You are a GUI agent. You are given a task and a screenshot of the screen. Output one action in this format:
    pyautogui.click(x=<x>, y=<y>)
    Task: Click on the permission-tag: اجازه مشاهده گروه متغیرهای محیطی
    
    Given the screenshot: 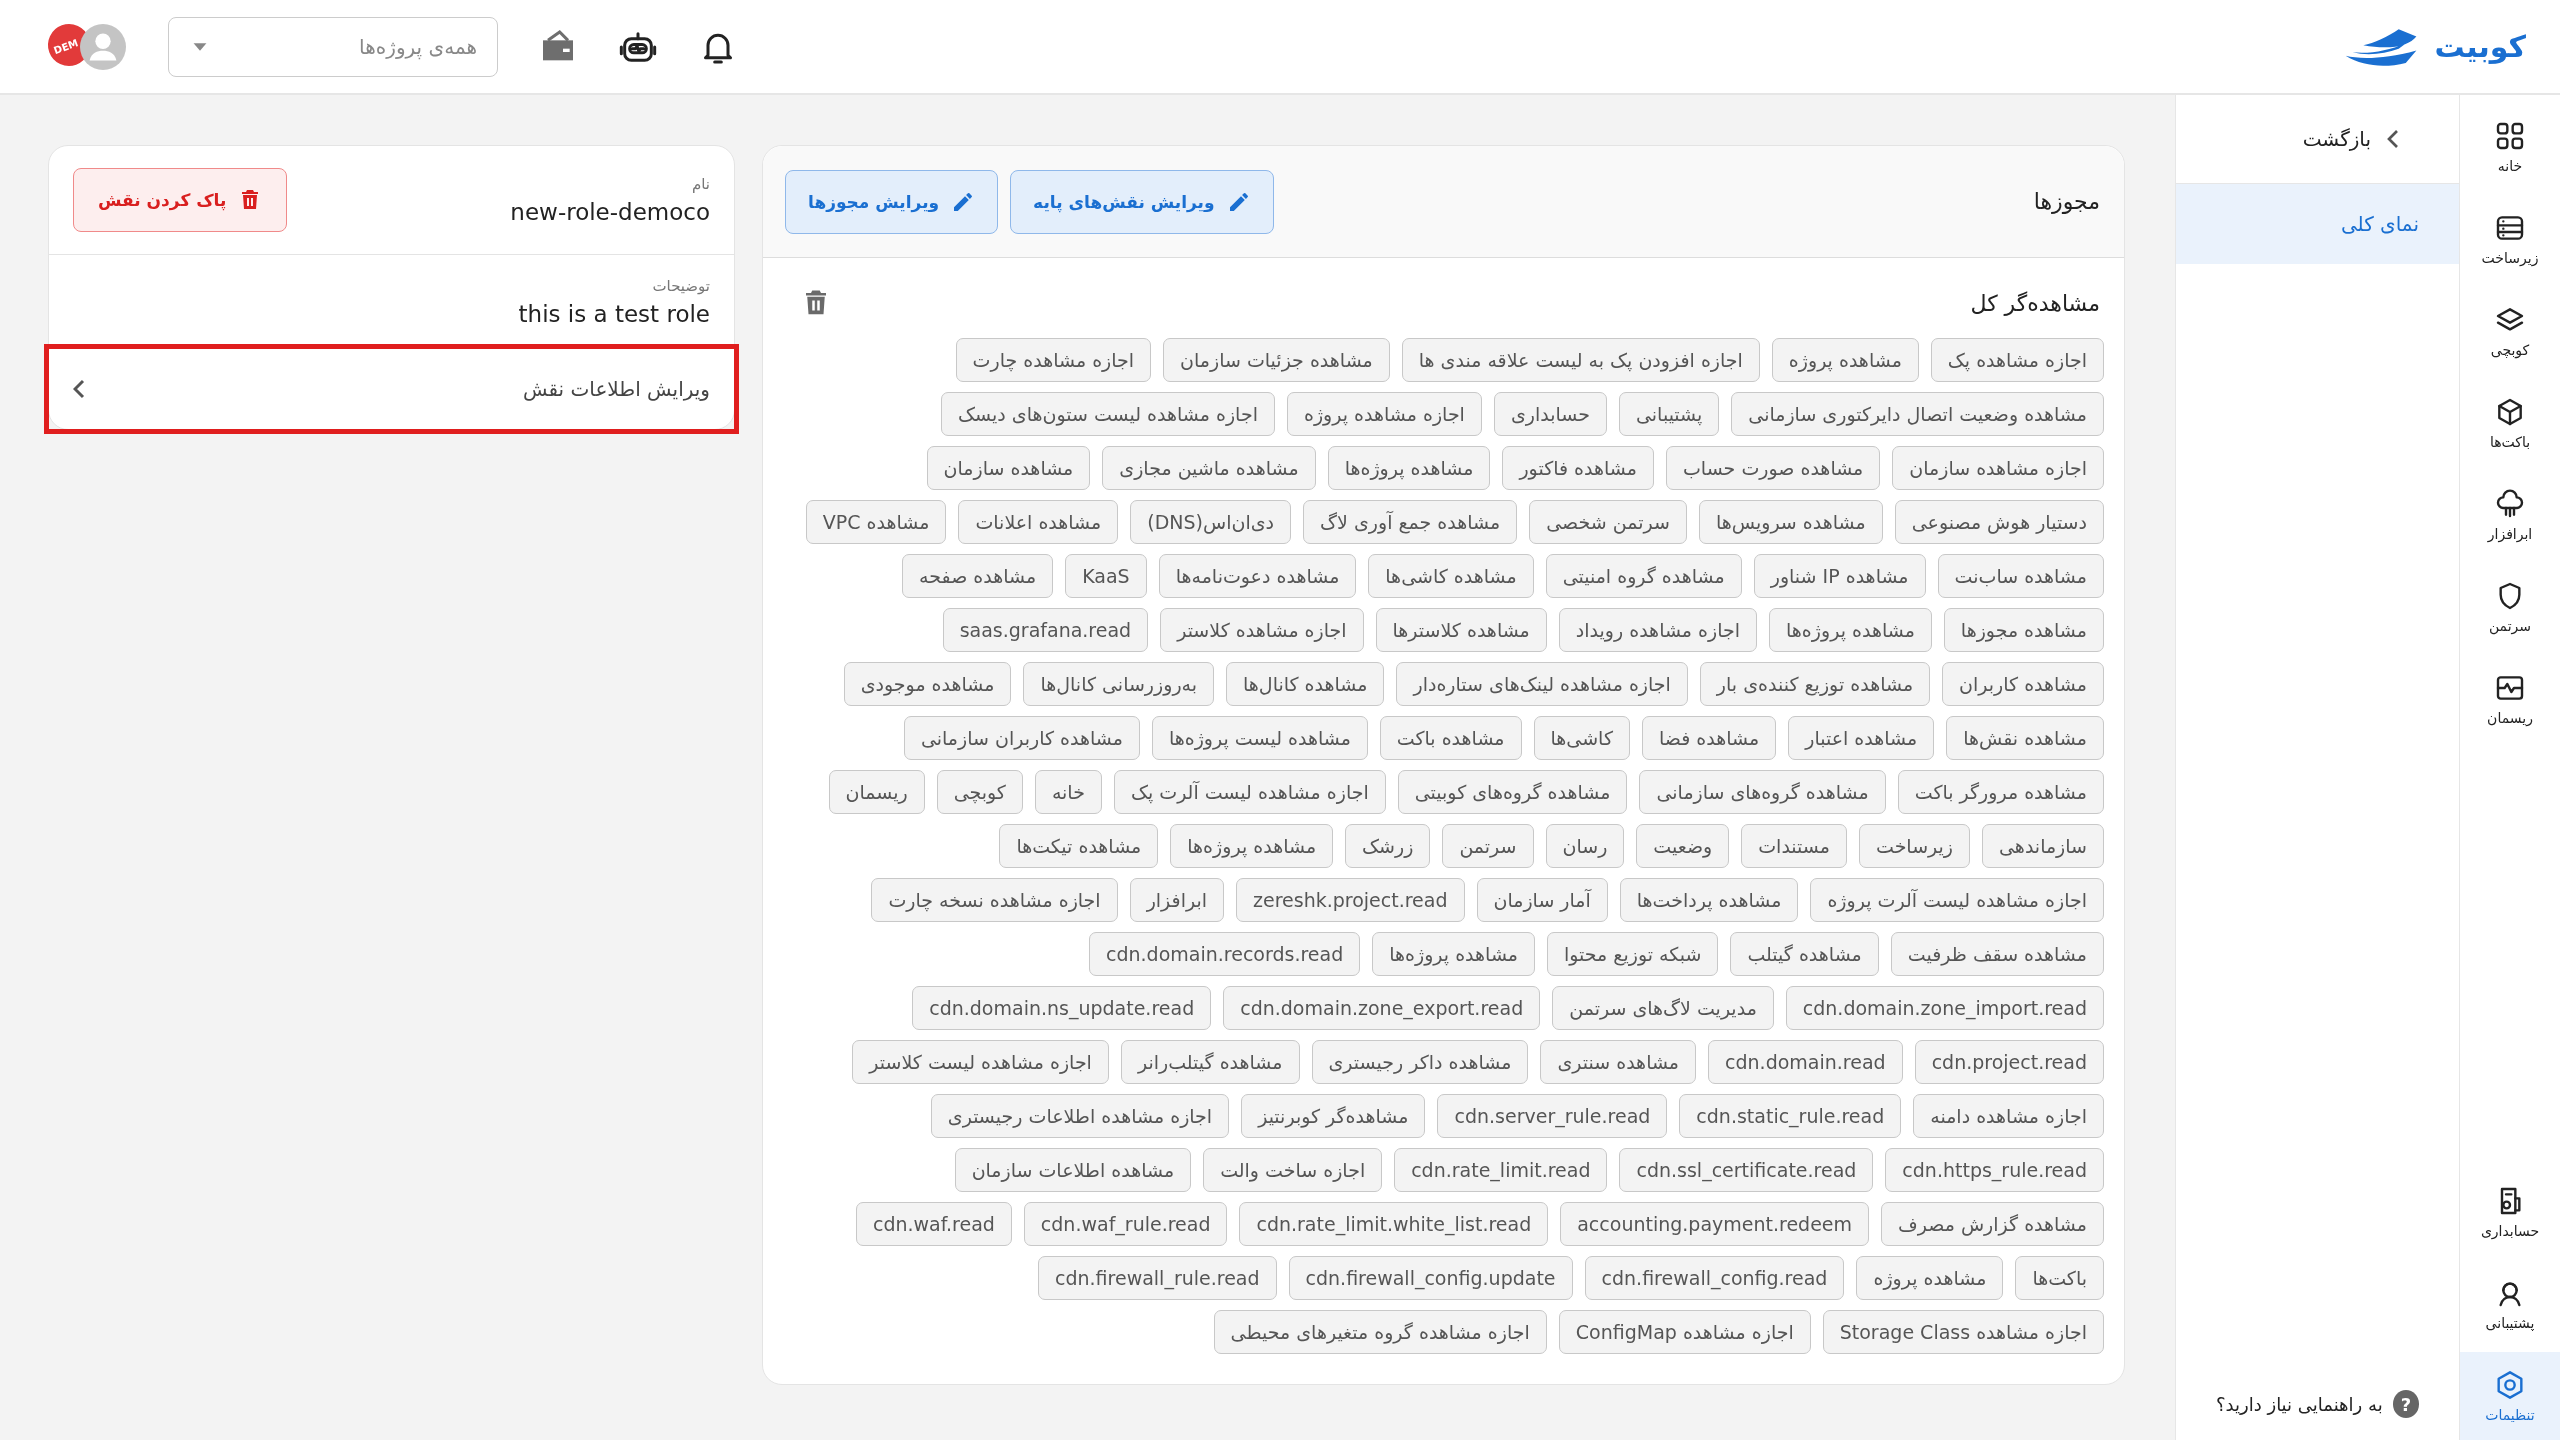 What is the action you would take?
    pyautogui.click(x=1380, y=1332)
    